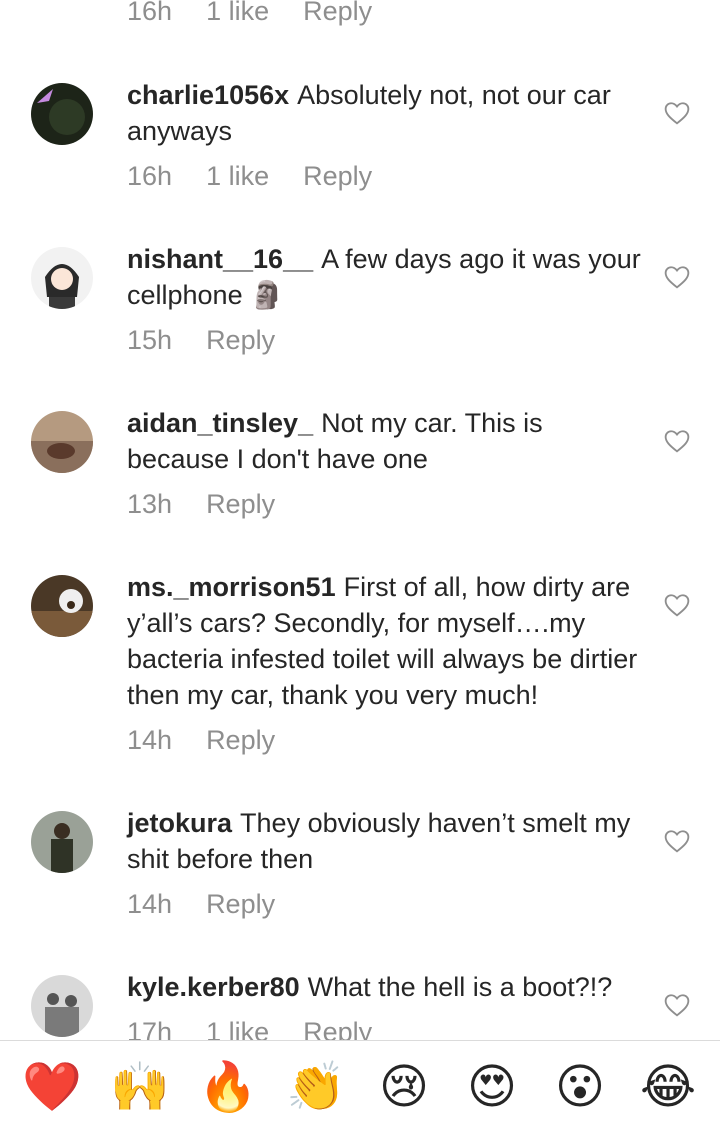 This screenshot has width=720, height=1135. What do you see at coordinates (140, 1088) in the screenshot?
I see `raising-hands-emoji-icon: 🙌` at bounding box center [140, 1088].